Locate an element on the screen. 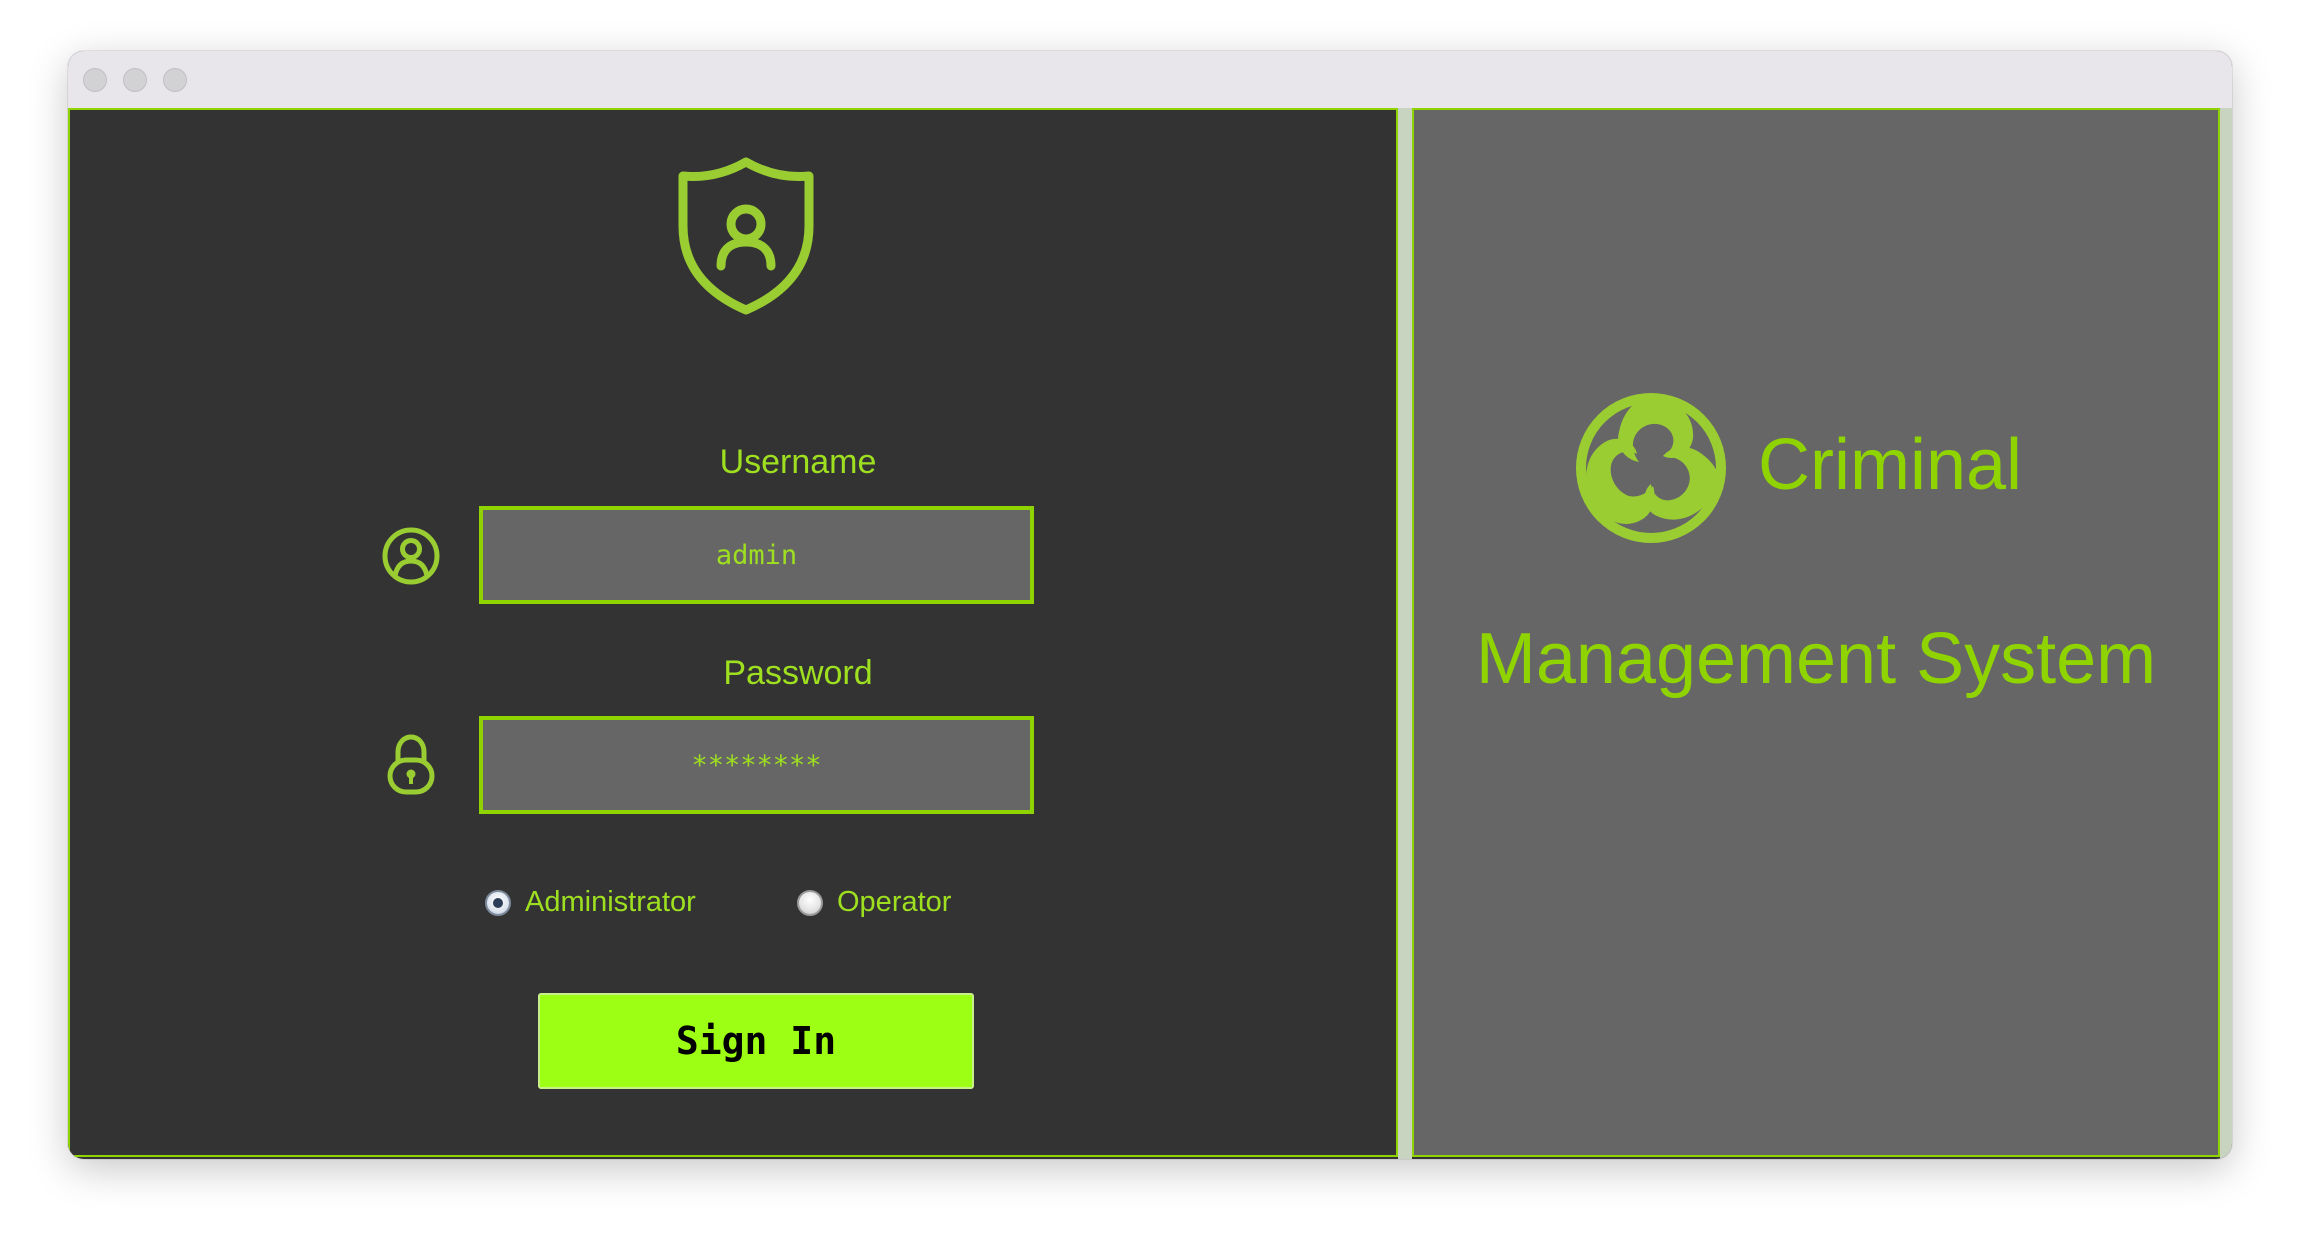  radio-unselected-icon is located at coordinates (810, 902).